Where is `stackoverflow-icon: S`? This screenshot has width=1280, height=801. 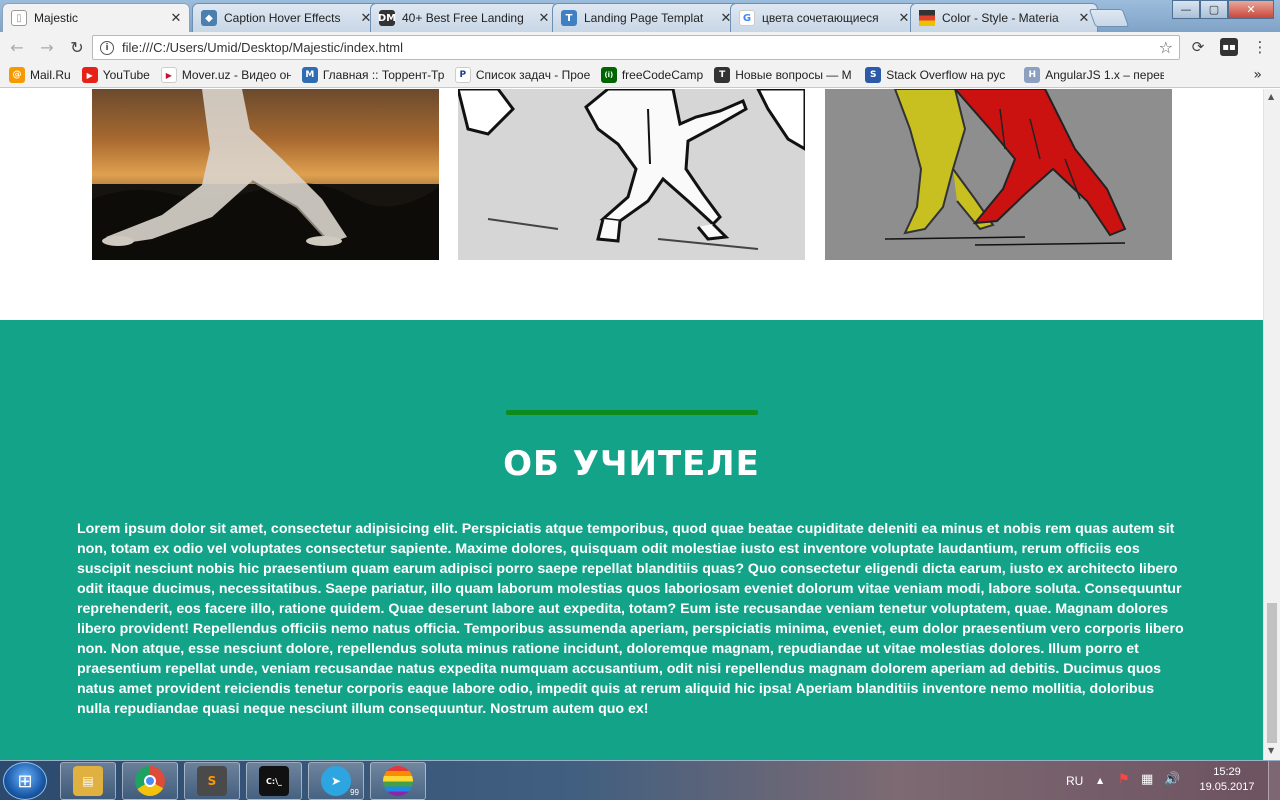
stackoverflow-icon: S is located at coordinates (873, 75).